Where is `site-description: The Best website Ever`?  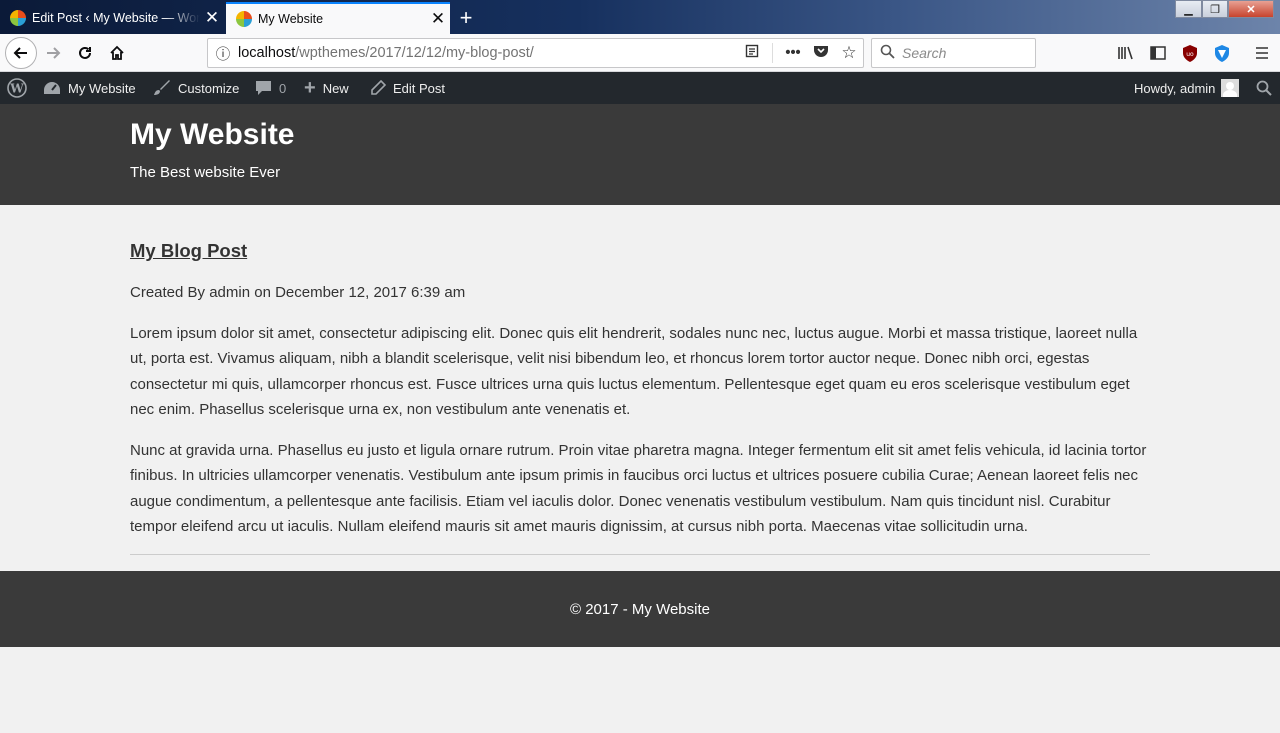
site-description: The Best website Ever is located at coordinates (205, 172).